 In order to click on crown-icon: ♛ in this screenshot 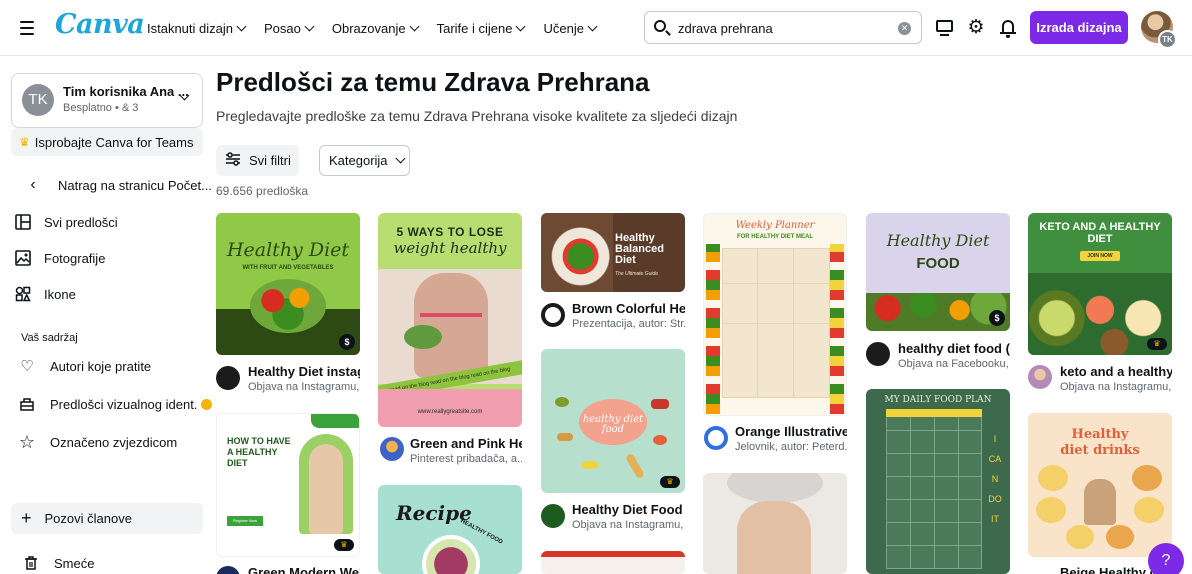, I will do `click(24, 142)`.